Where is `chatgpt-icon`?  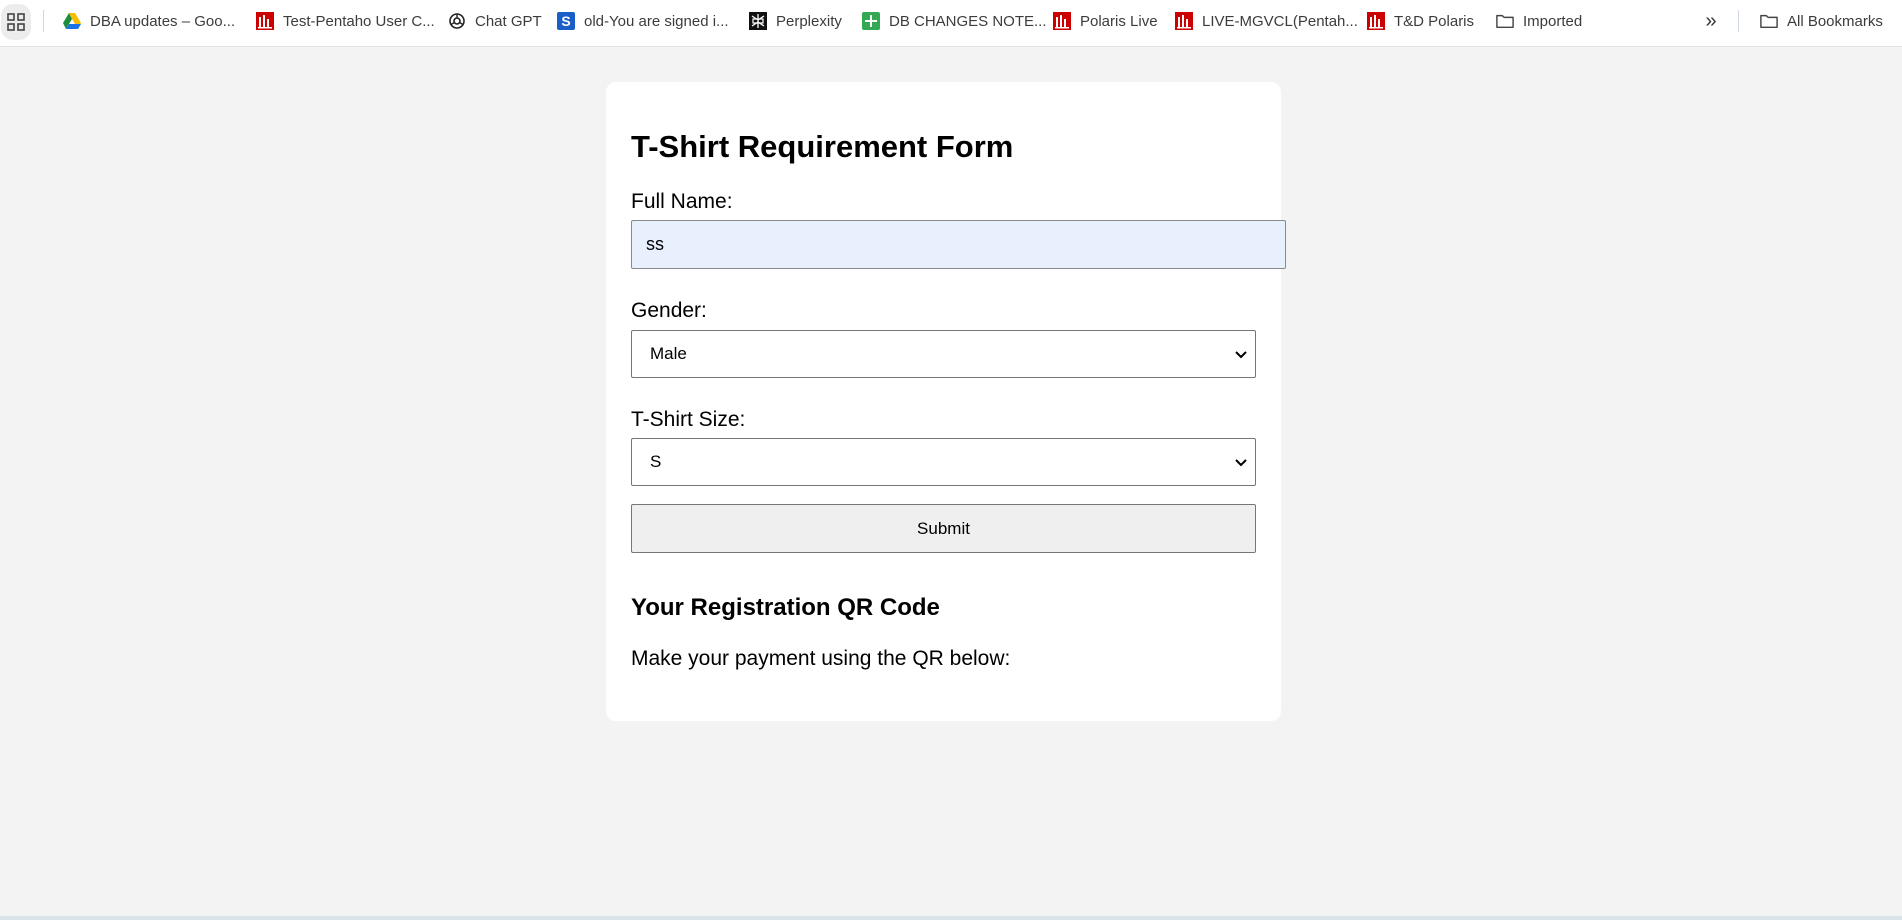 chatgpt-icon is located at coordinates (457, 21).